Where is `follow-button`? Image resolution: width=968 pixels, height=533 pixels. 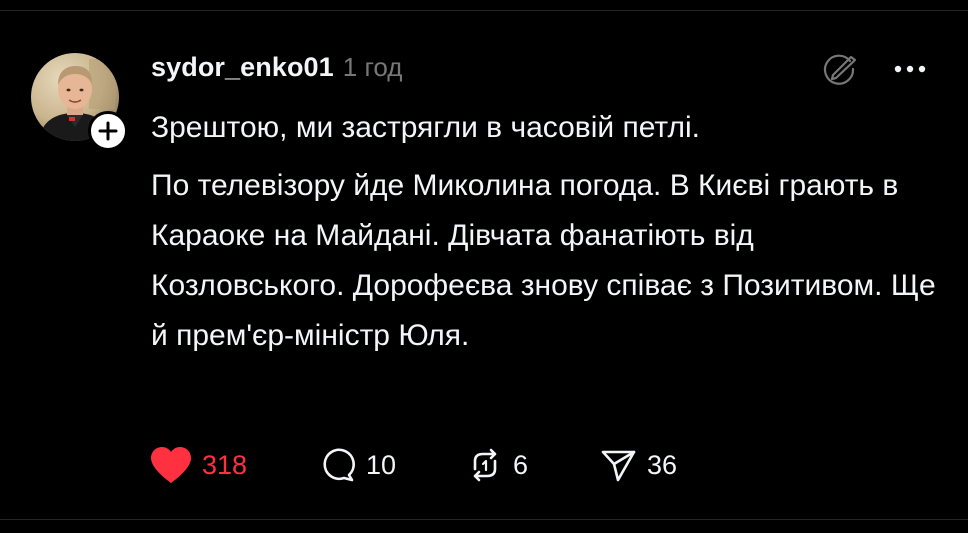
follow-button is located at coordinates (108, 131).